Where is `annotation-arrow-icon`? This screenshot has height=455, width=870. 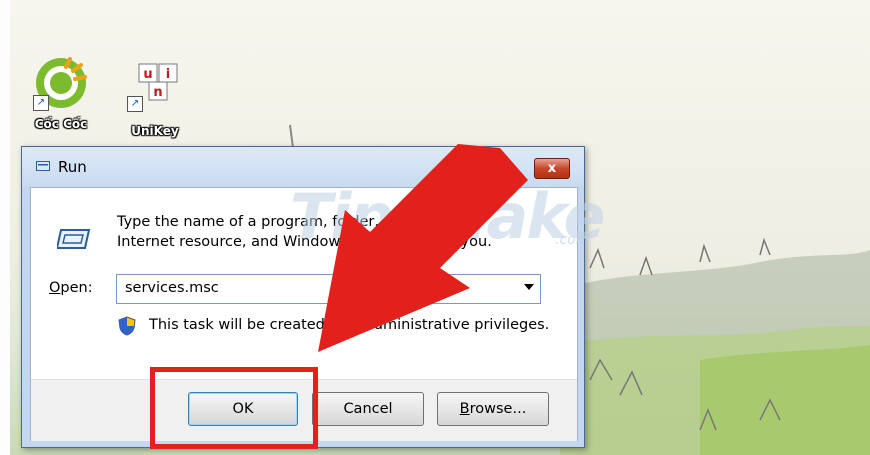
annotation-arrow-icon is located at coordinates (423, 248).